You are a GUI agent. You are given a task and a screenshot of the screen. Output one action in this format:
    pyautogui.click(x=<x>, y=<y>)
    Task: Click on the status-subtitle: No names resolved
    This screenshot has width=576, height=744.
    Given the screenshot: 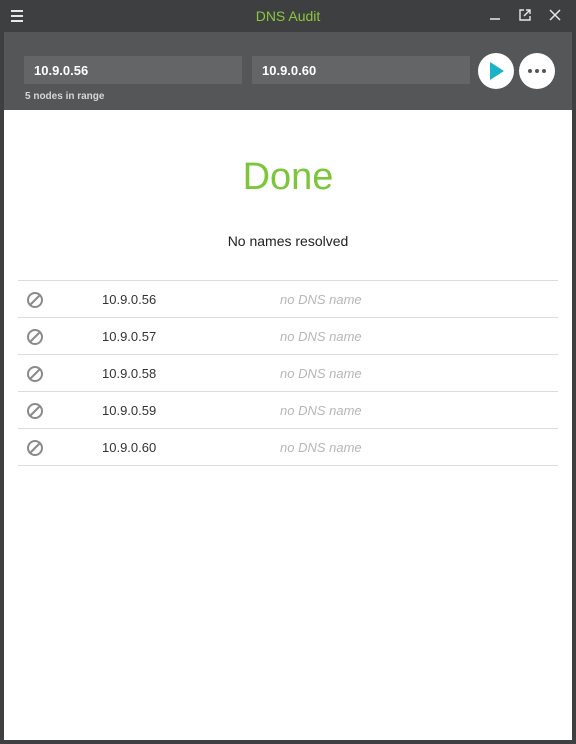 What is the action you would take?
    pyautogui.click(x=288, y=241)
    